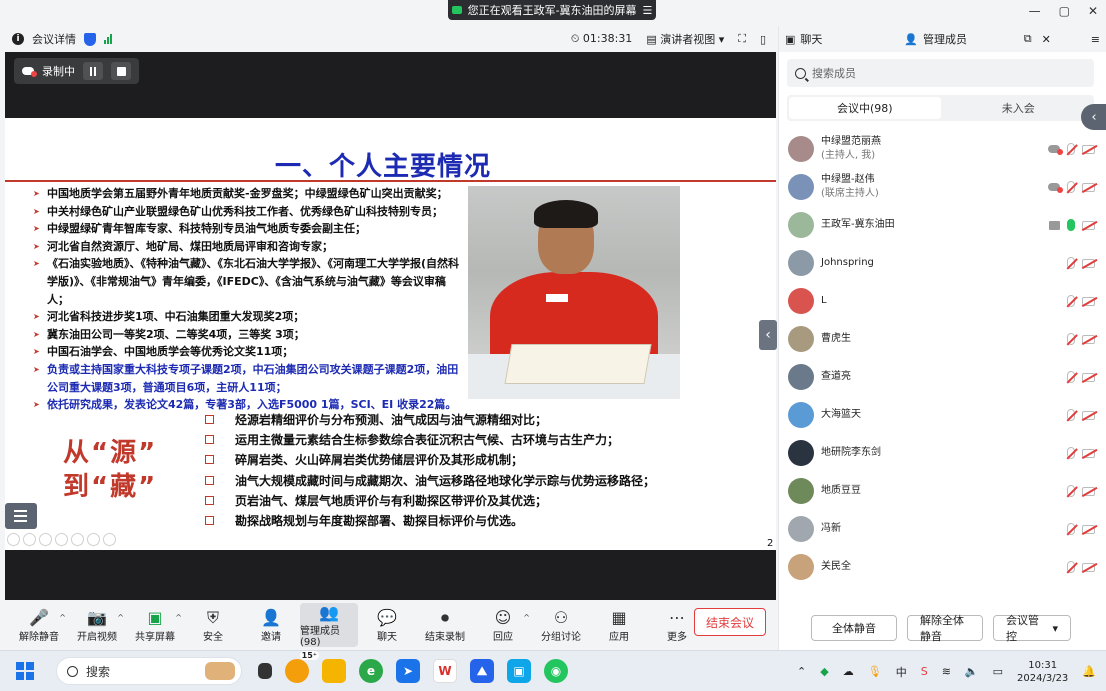 Image resolution: width=1106 pixels, height=691 pixels. I want to click on panel-expand-button: ‹, so click(1093, 117).